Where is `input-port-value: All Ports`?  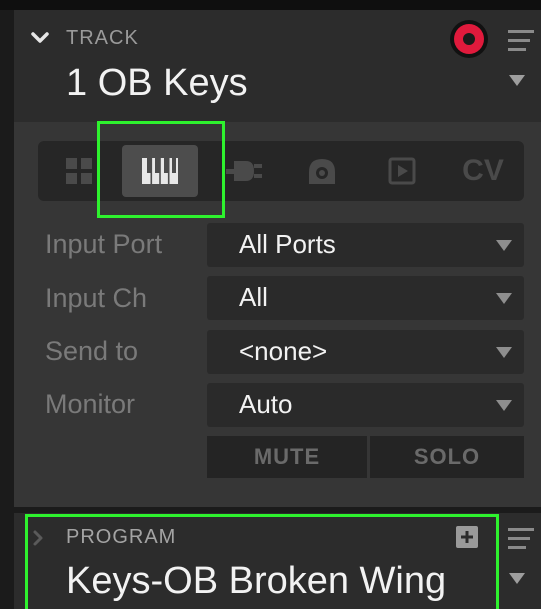 input-port-value: All Ports is located at coordinates (287, 244).